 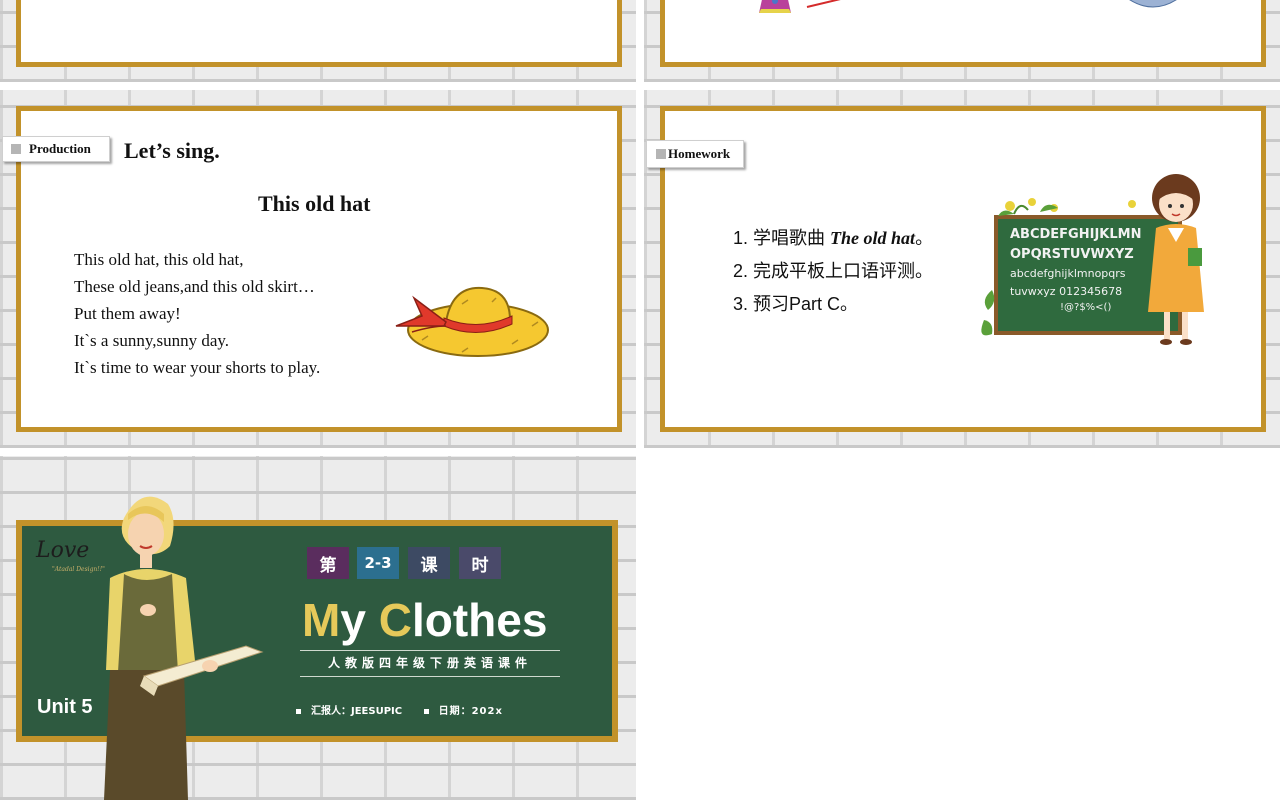 I want to click on dress-illustration, so click(x=775, y=6).